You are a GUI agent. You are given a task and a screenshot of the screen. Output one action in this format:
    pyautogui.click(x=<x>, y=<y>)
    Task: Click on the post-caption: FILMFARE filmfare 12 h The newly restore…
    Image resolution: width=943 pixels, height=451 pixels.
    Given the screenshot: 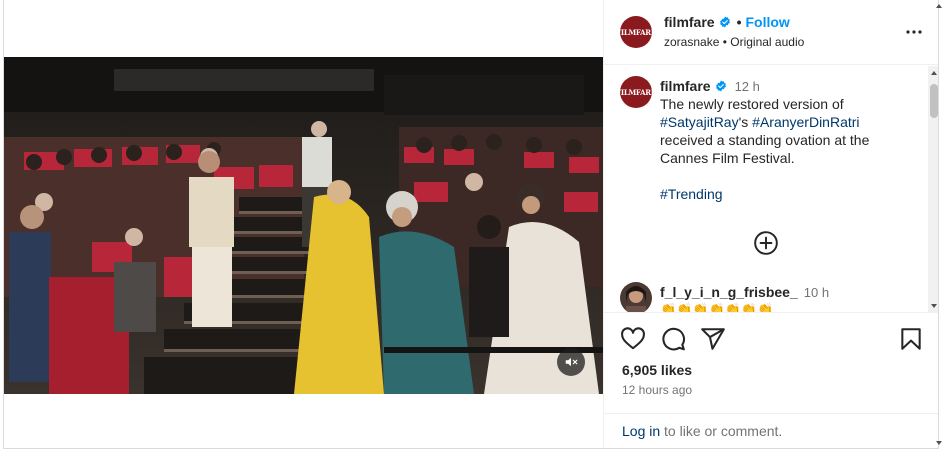 What is the action you would take?
    pyautogui.click(x=771, y=134)
    